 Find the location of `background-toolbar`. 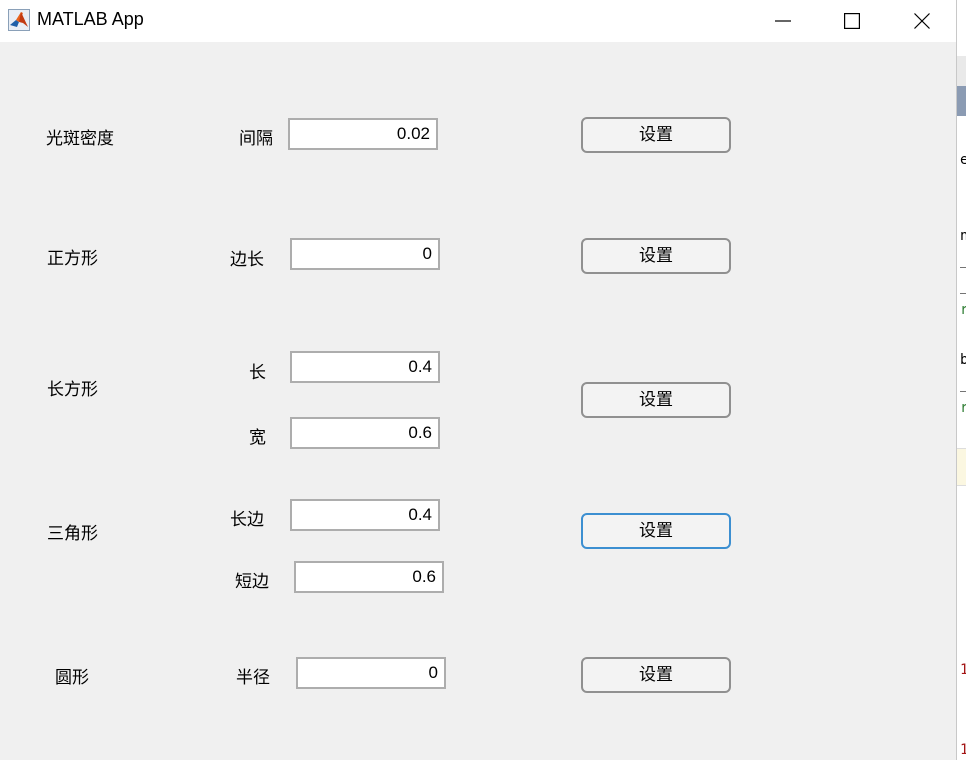

background-toolbar is located at coordinates (961, 71).